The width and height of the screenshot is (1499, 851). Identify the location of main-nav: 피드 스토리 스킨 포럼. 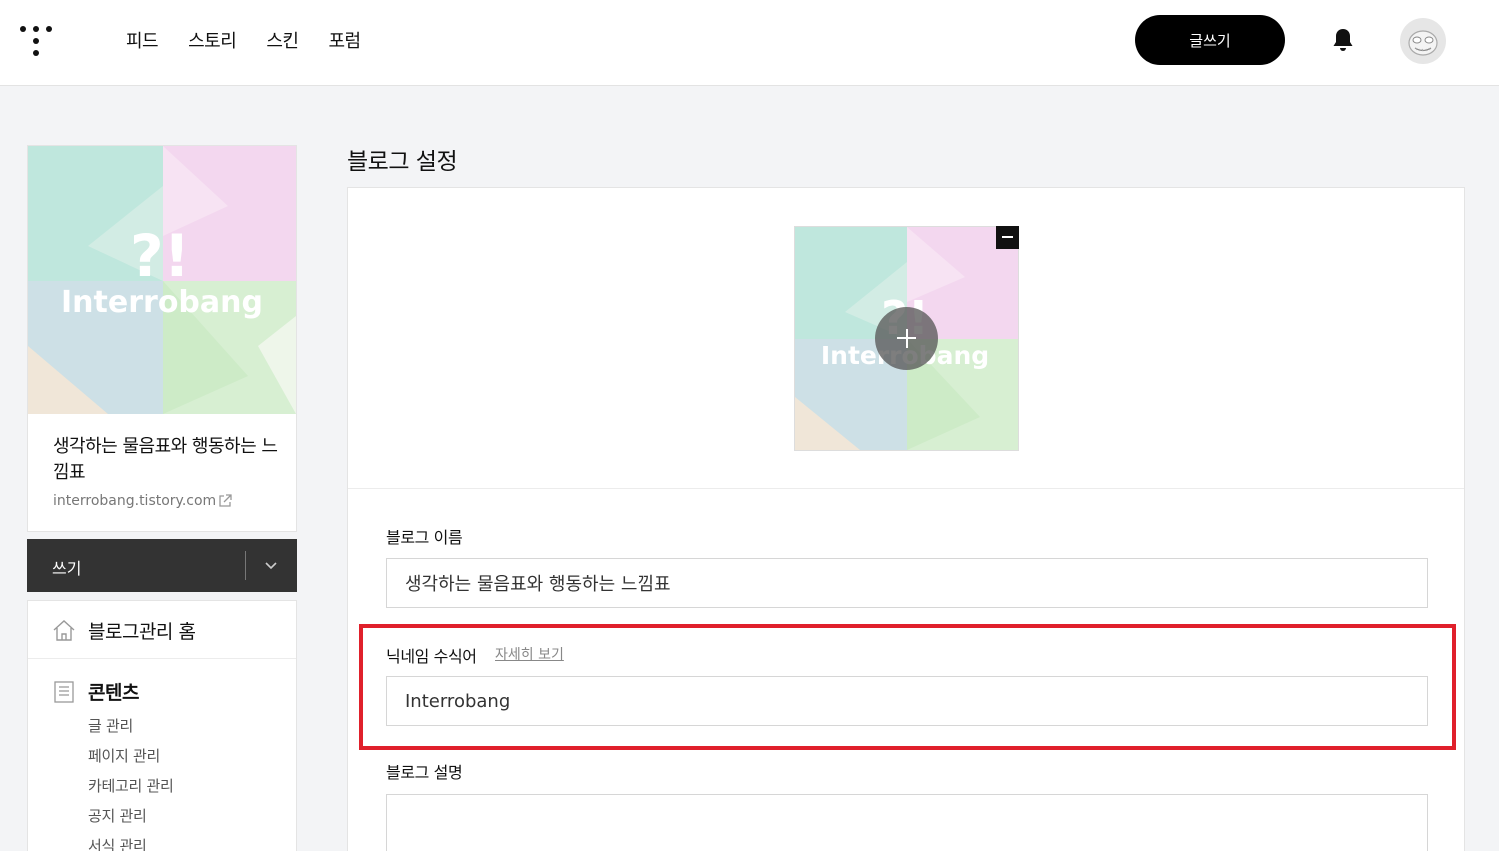
(243, 40).